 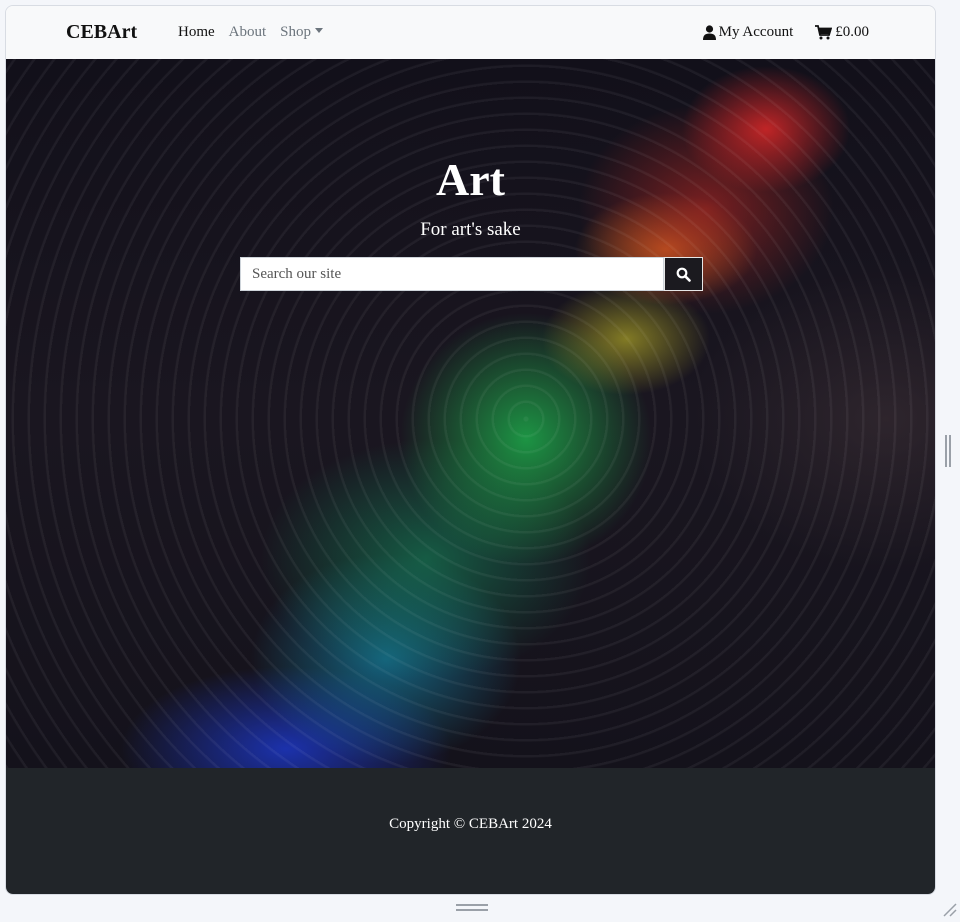 What do you see at coordinates (452, 274) in the screenshot?
I see `search-input` at bounding box center [452, 274].